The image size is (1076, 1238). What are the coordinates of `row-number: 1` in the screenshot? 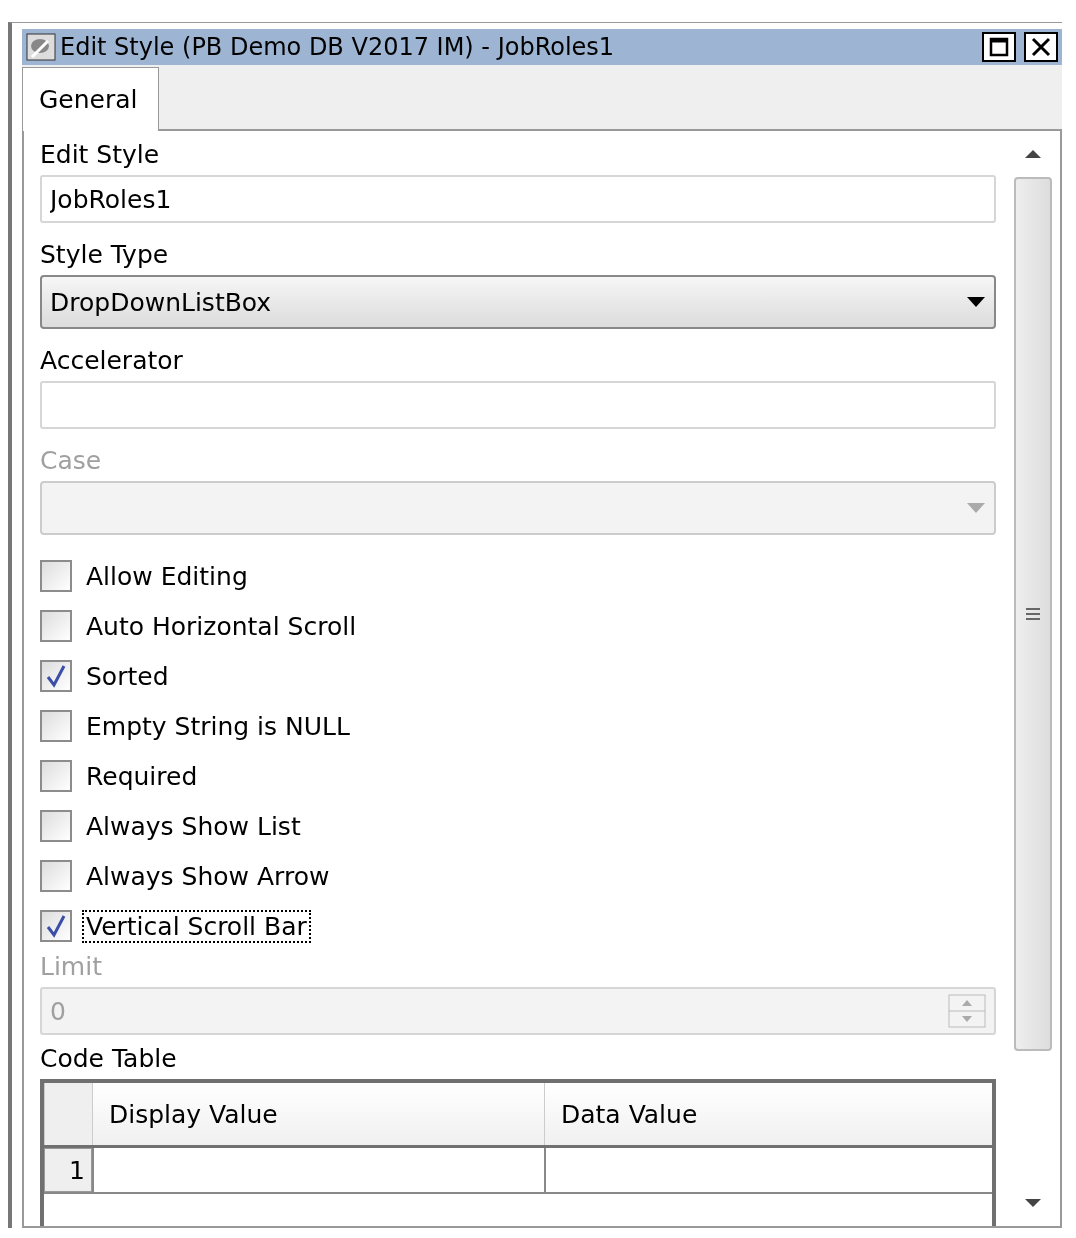 It's located at (68, 1170).